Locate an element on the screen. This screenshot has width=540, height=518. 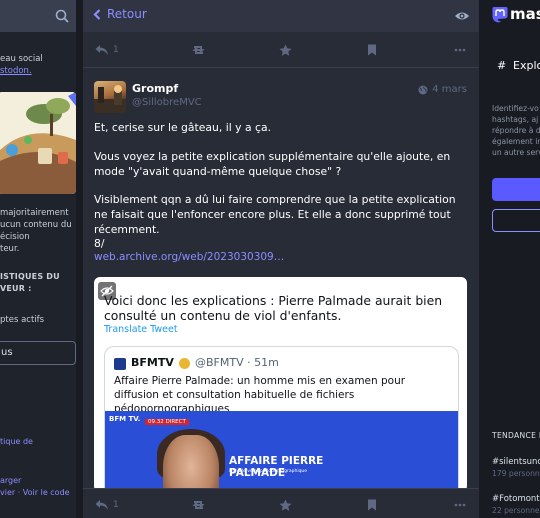
bfmtv-logo is located at coordinates (120, 364).